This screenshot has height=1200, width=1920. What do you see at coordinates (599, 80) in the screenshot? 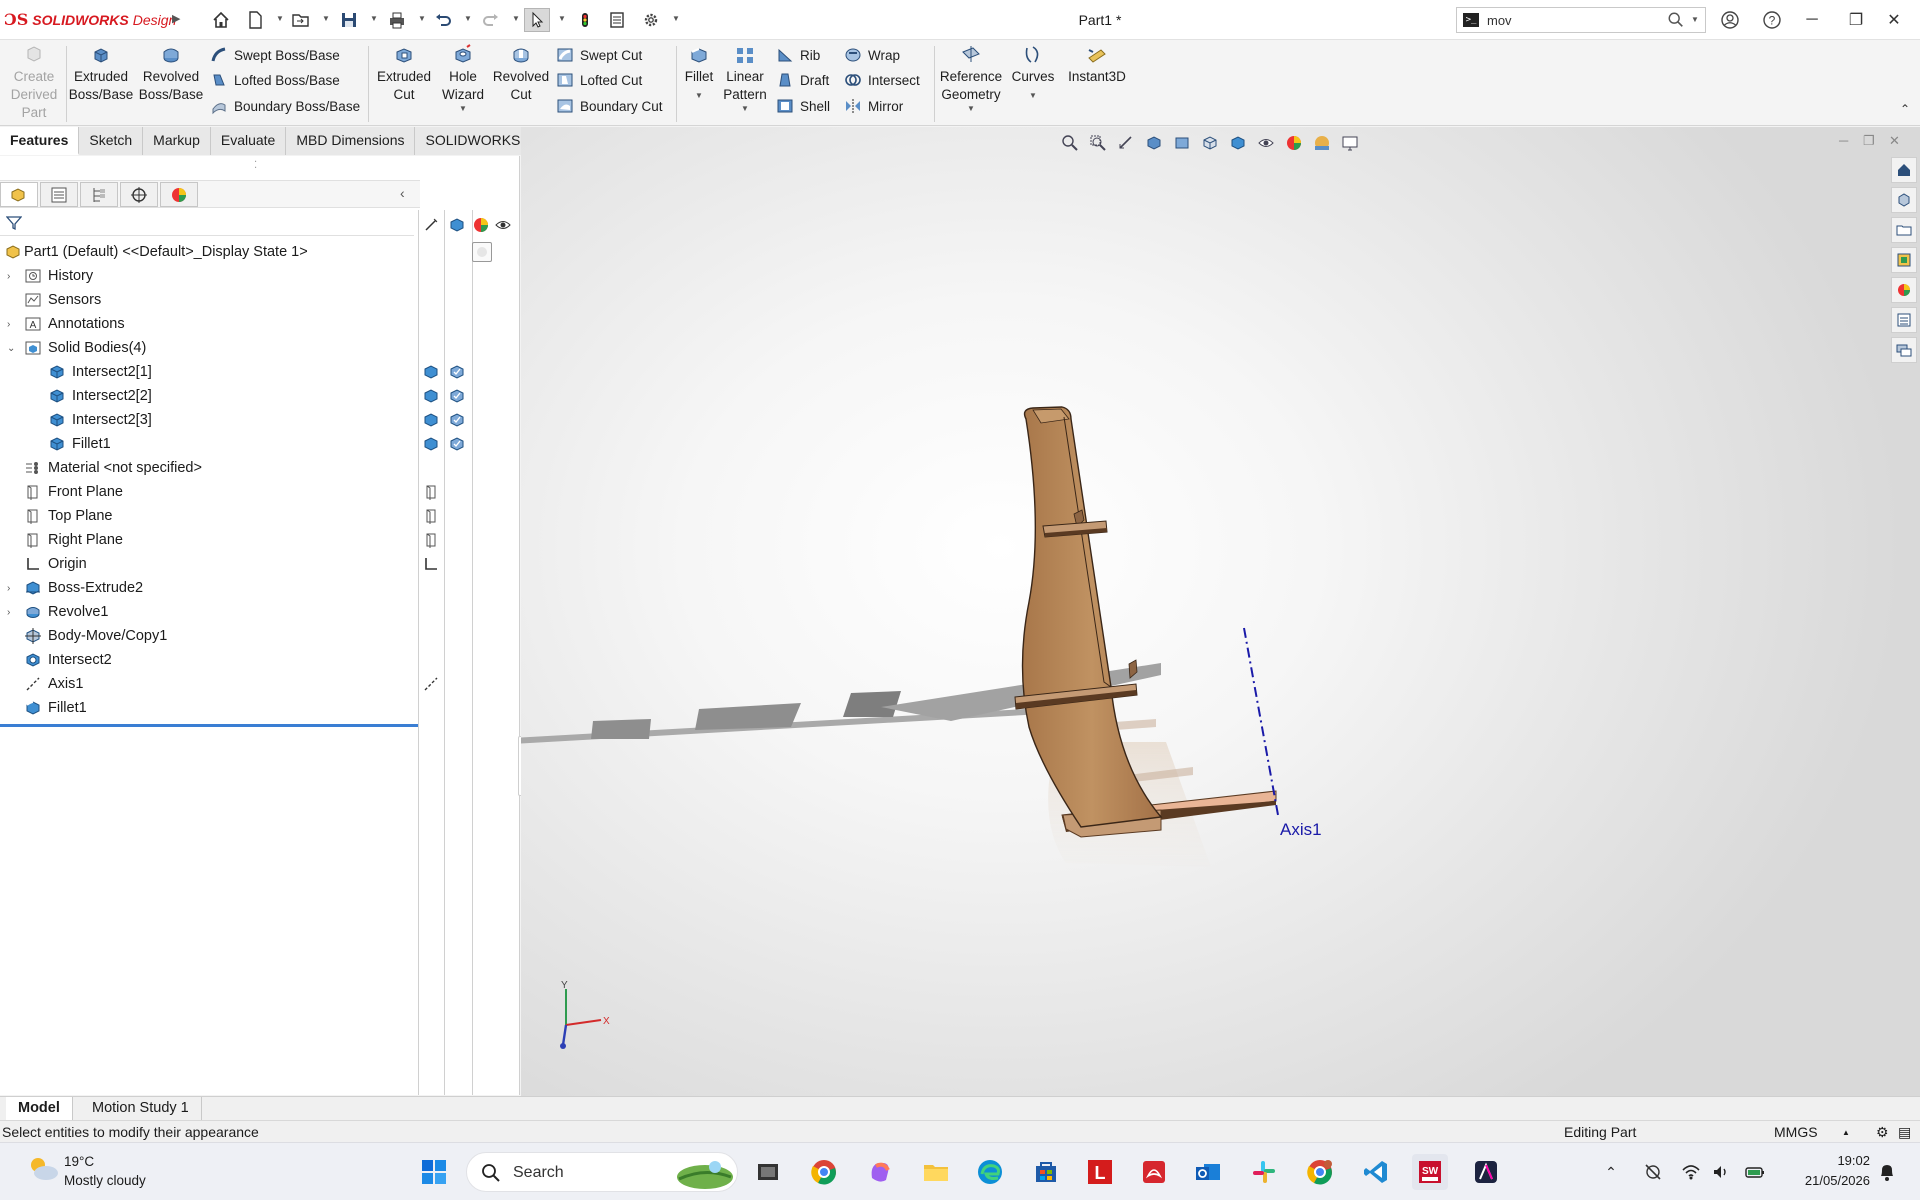
I see `lofted-cut-button: Lofted Cut` at bounding box center [599, 80].